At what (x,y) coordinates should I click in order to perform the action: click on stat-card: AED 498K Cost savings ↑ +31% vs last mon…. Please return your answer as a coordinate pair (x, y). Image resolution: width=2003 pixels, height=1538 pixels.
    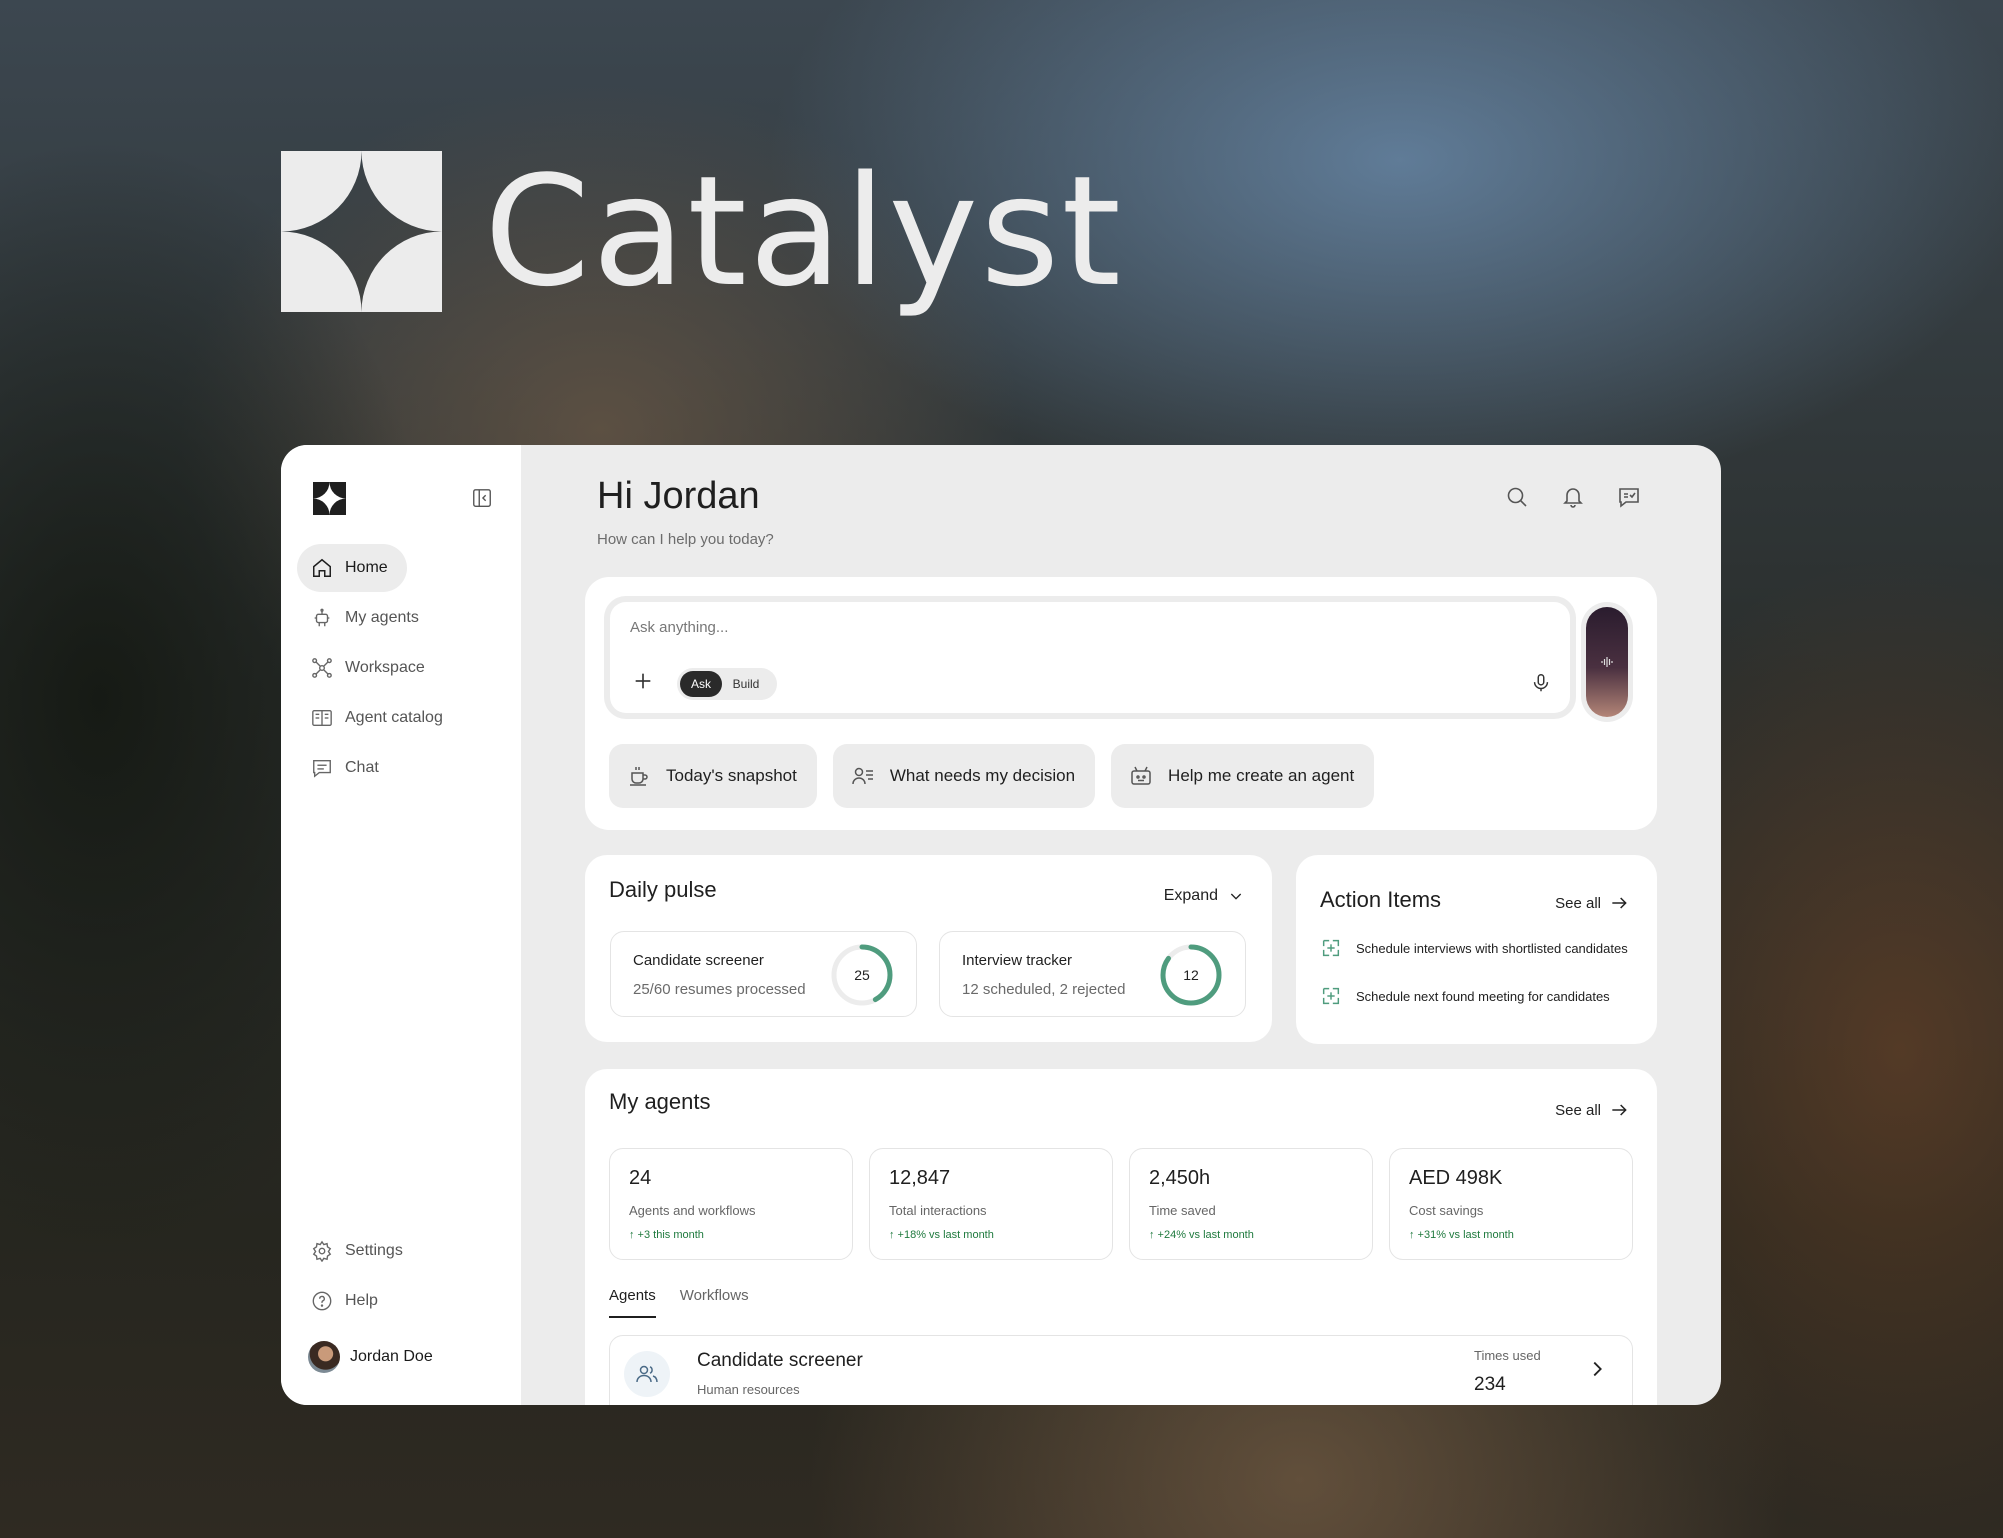
    Looking at the image, I should click on (1511, 1204).